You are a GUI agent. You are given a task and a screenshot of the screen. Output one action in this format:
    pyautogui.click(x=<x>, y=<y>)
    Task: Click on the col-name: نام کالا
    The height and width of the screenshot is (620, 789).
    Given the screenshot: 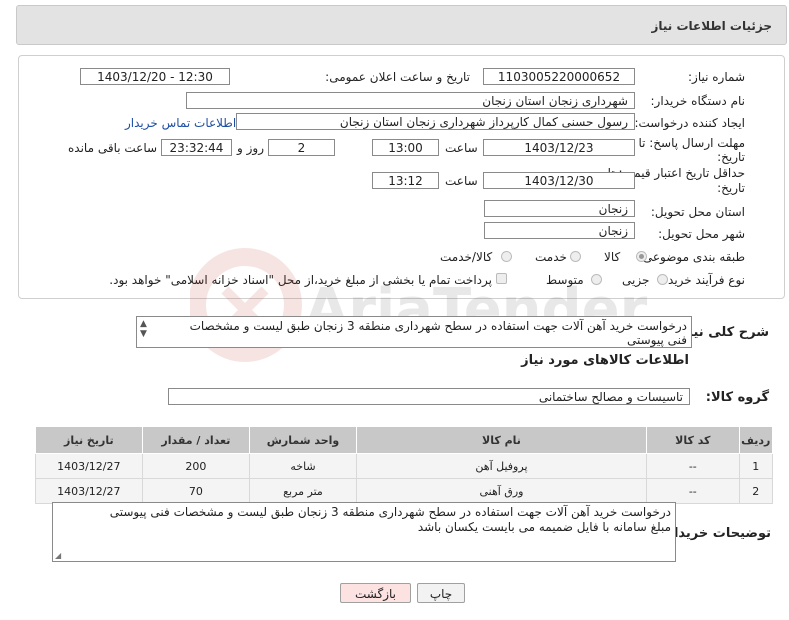 What is the action you would take?
    pyautogui.click(x=501, y=440)
    